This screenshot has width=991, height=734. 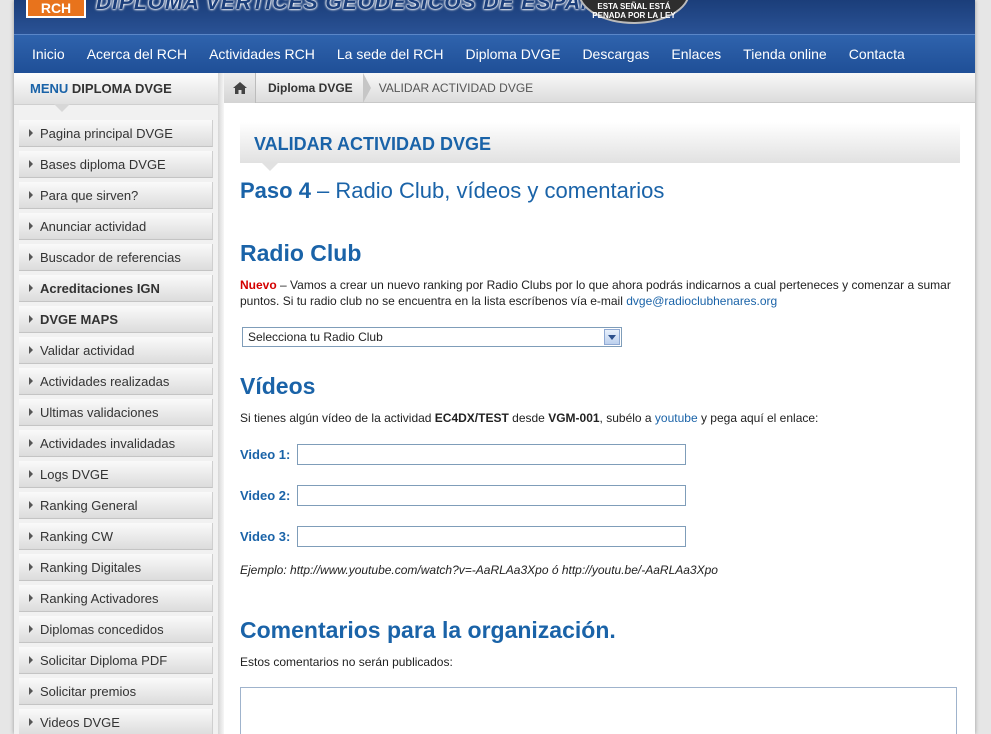 I want to click on sidebar-item-label: Acreditaciones IGN, so click(x=100, y=288).